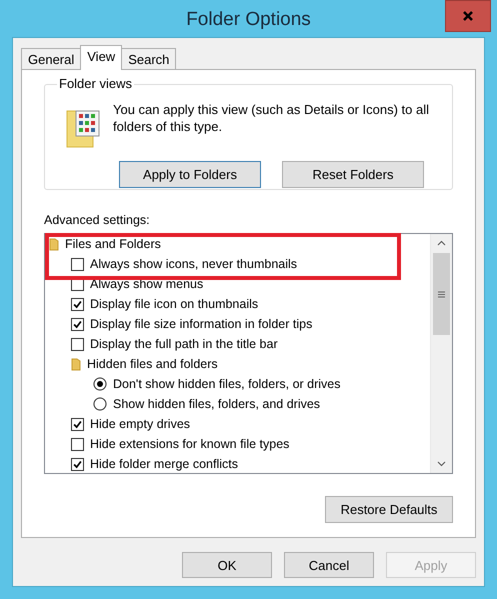 The height and width of the screenshot is (599, 497). I want to click on setting-label: Hidden files and folders, so click(152, 364).